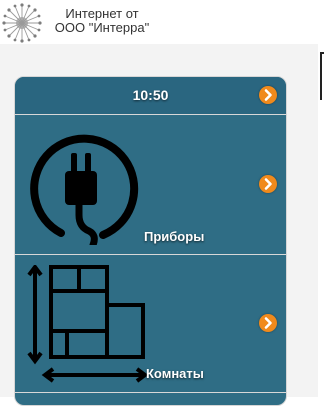 This screenshot has width=325, height=406. I want to click on rooms-arrow-button, so click(268, 323).